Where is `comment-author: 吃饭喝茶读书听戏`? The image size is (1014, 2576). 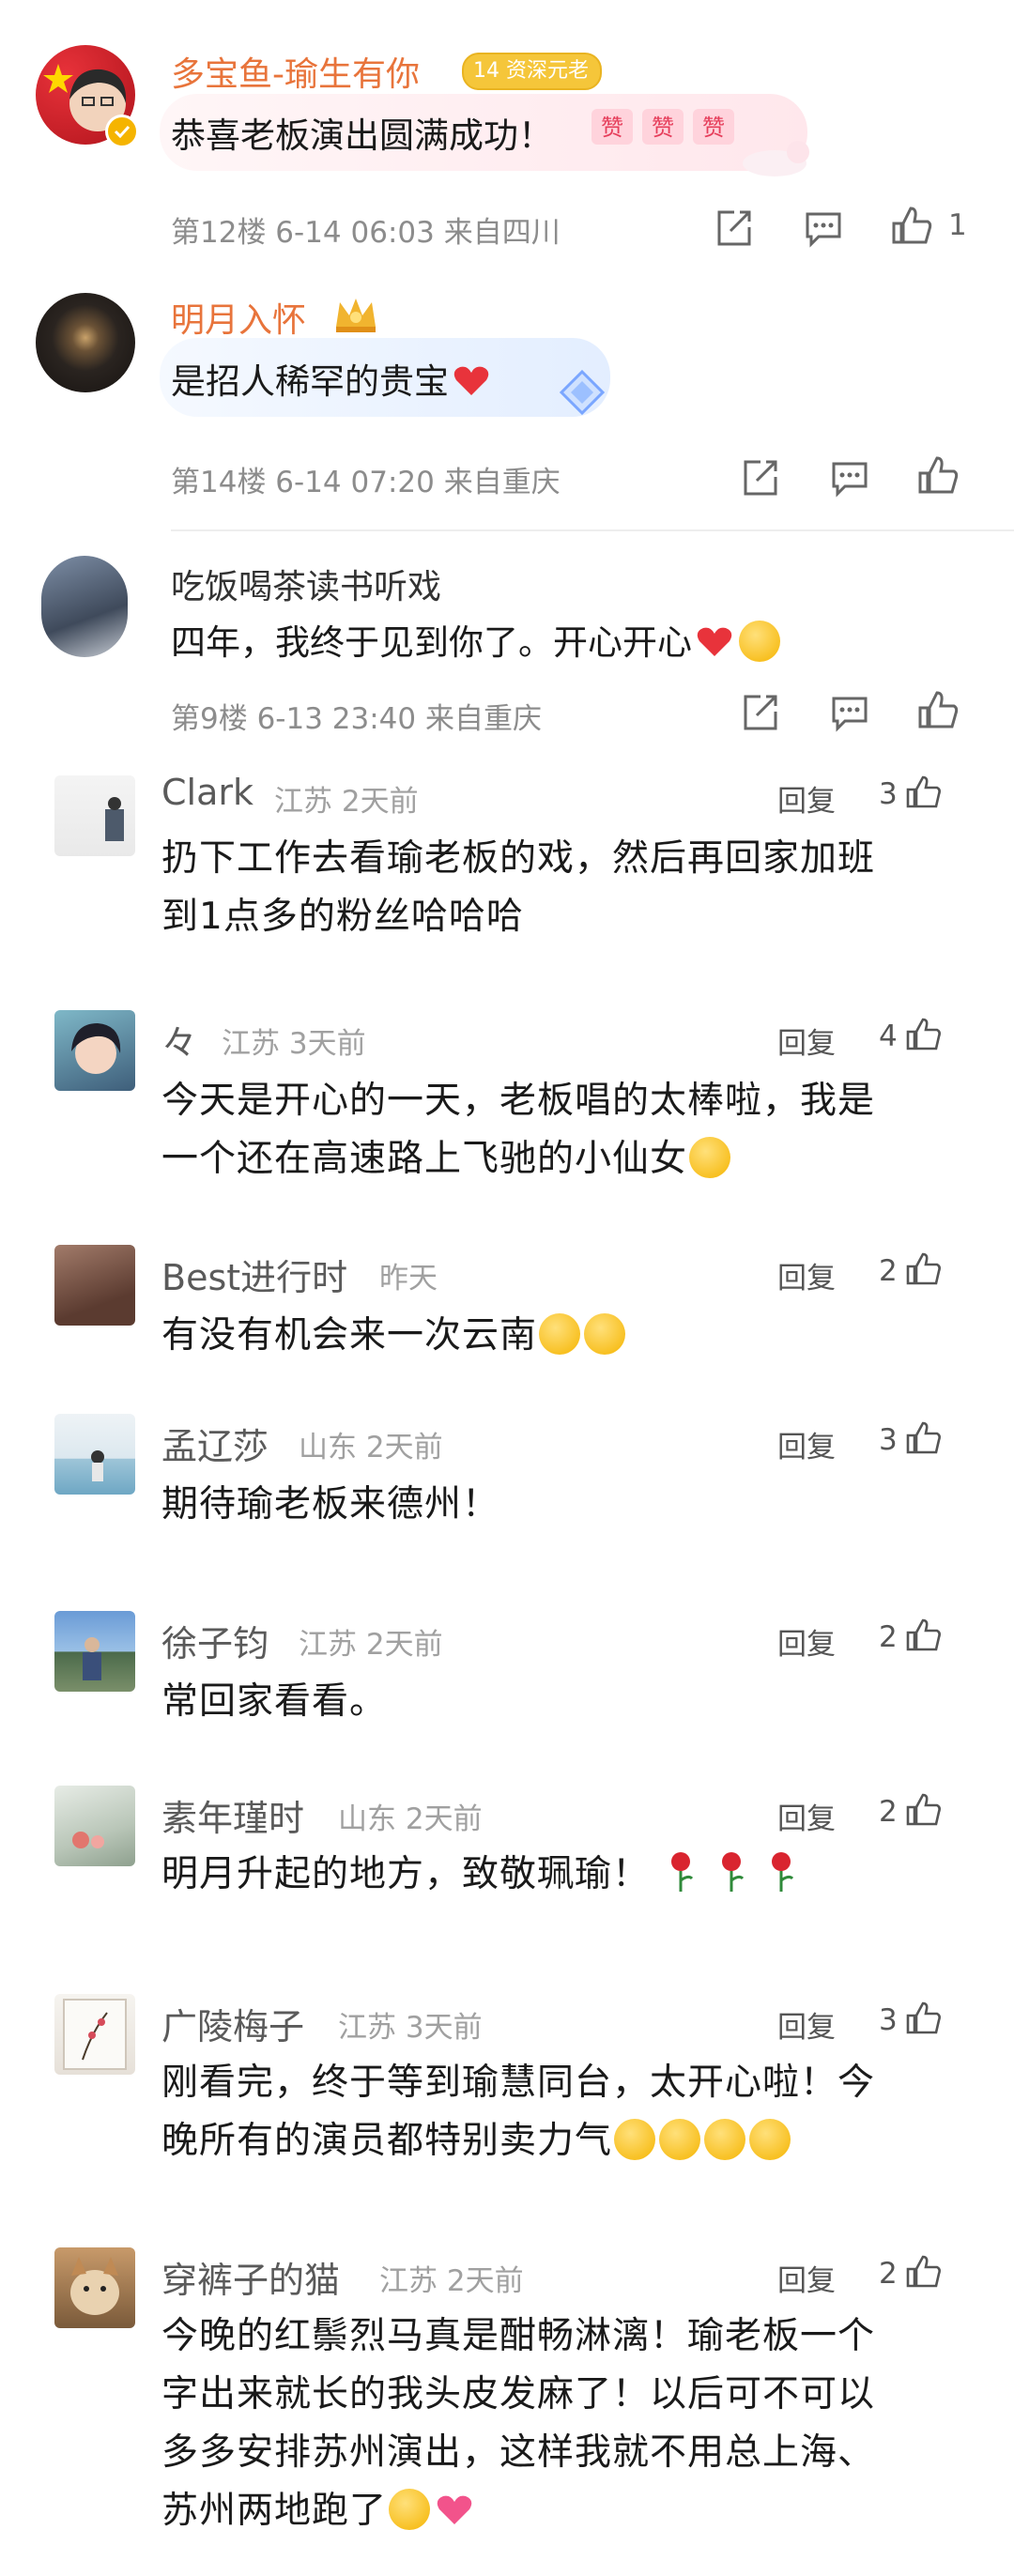
comment-author: 吃饭喝茶读书听戏 is located at coordinates (306, 584).